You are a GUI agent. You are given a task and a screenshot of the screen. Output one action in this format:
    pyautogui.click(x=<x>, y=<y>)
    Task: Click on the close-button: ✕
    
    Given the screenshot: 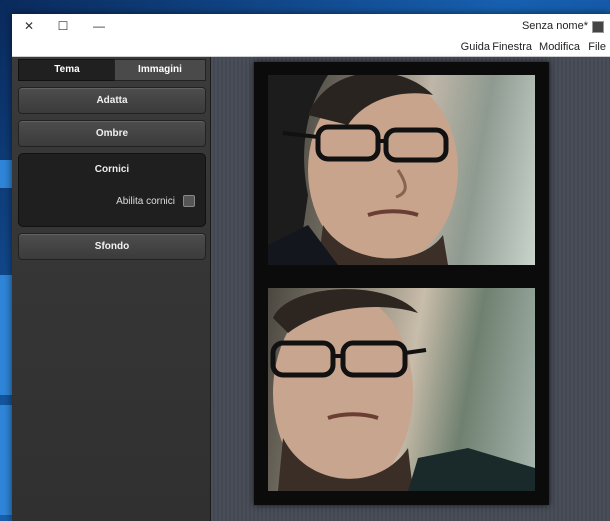 What is the action you would take?
    pyautogui.click(x=29, y=26)
    